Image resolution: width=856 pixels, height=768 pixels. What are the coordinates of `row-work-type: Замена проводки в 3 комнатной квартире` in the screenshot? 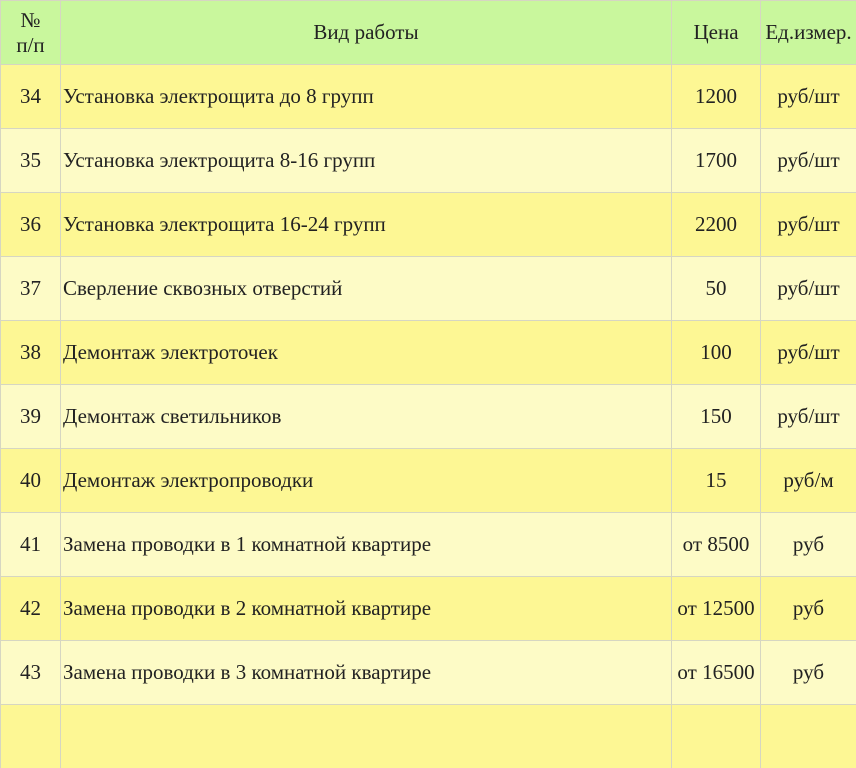 It's located at (366, 672).